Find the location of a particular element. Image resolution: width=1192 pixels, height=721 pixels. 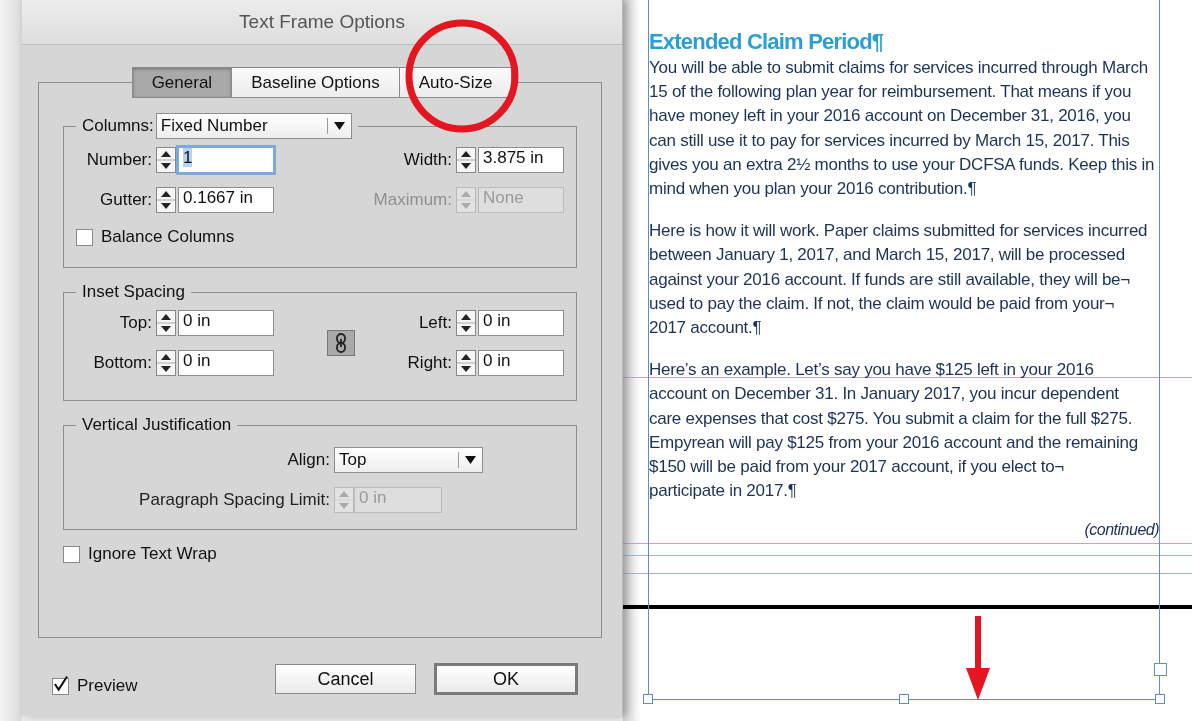

checkbox-label: Ignore Text Wrap is located at coordinates (152, 554).